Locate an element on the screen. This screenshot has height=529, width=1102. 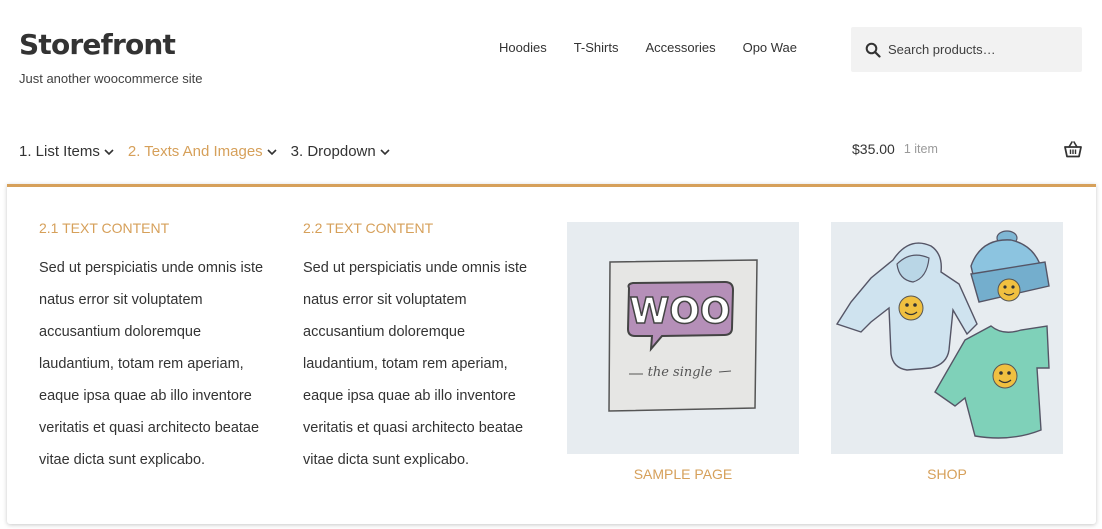
nav-t-shirts: T-Shirts is located at coordinates (596, 47).